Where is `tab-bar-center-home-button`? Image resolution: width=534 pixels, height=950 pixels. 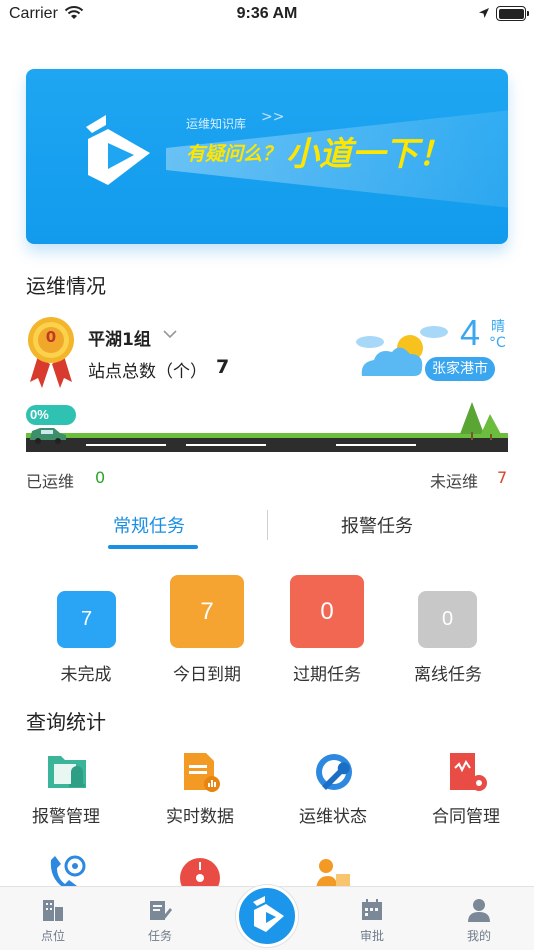
tab-bar-center-home-button is located at coordinates (267, 916).